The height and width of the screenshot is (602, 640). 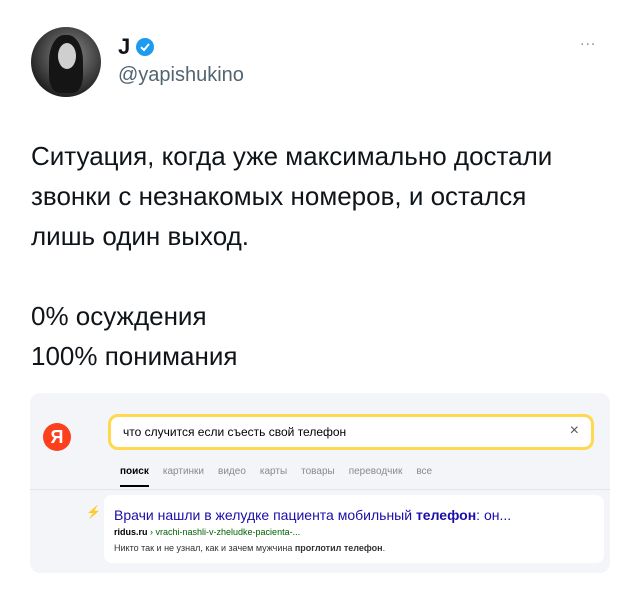 I want to click on yandex-logo-icon: Я, so click(x=57, y=437).